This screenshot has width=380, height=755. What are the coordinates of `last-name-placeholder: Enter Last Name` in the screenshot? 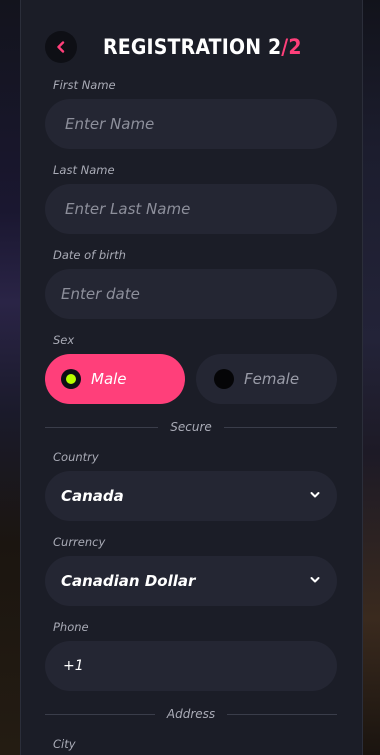 It's located at (128, 209).